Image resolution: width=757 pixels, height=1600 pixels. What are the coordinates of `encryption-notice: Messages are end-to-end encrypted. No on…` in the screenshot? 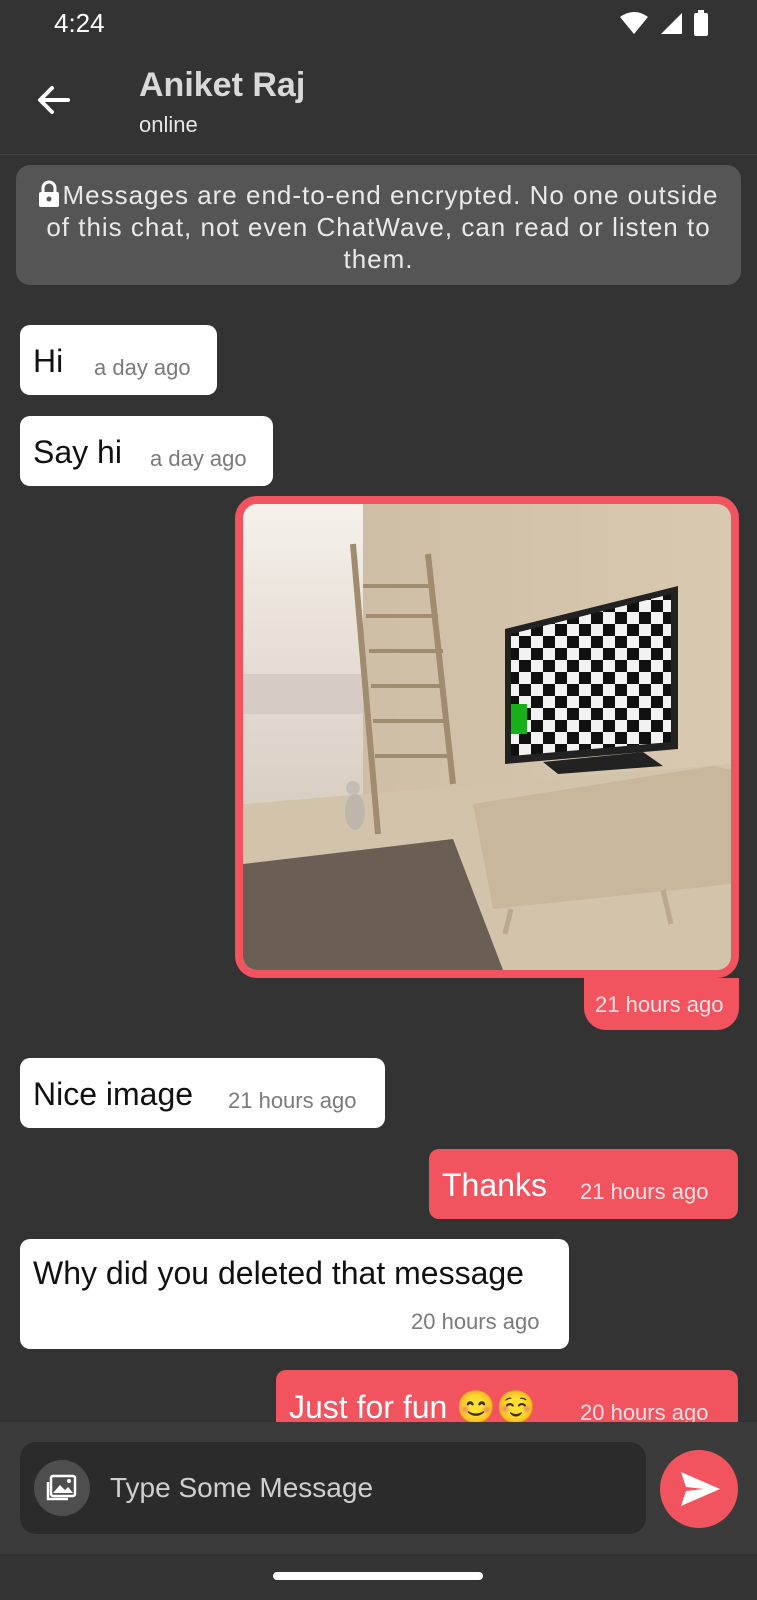 It's located at (378, 225).